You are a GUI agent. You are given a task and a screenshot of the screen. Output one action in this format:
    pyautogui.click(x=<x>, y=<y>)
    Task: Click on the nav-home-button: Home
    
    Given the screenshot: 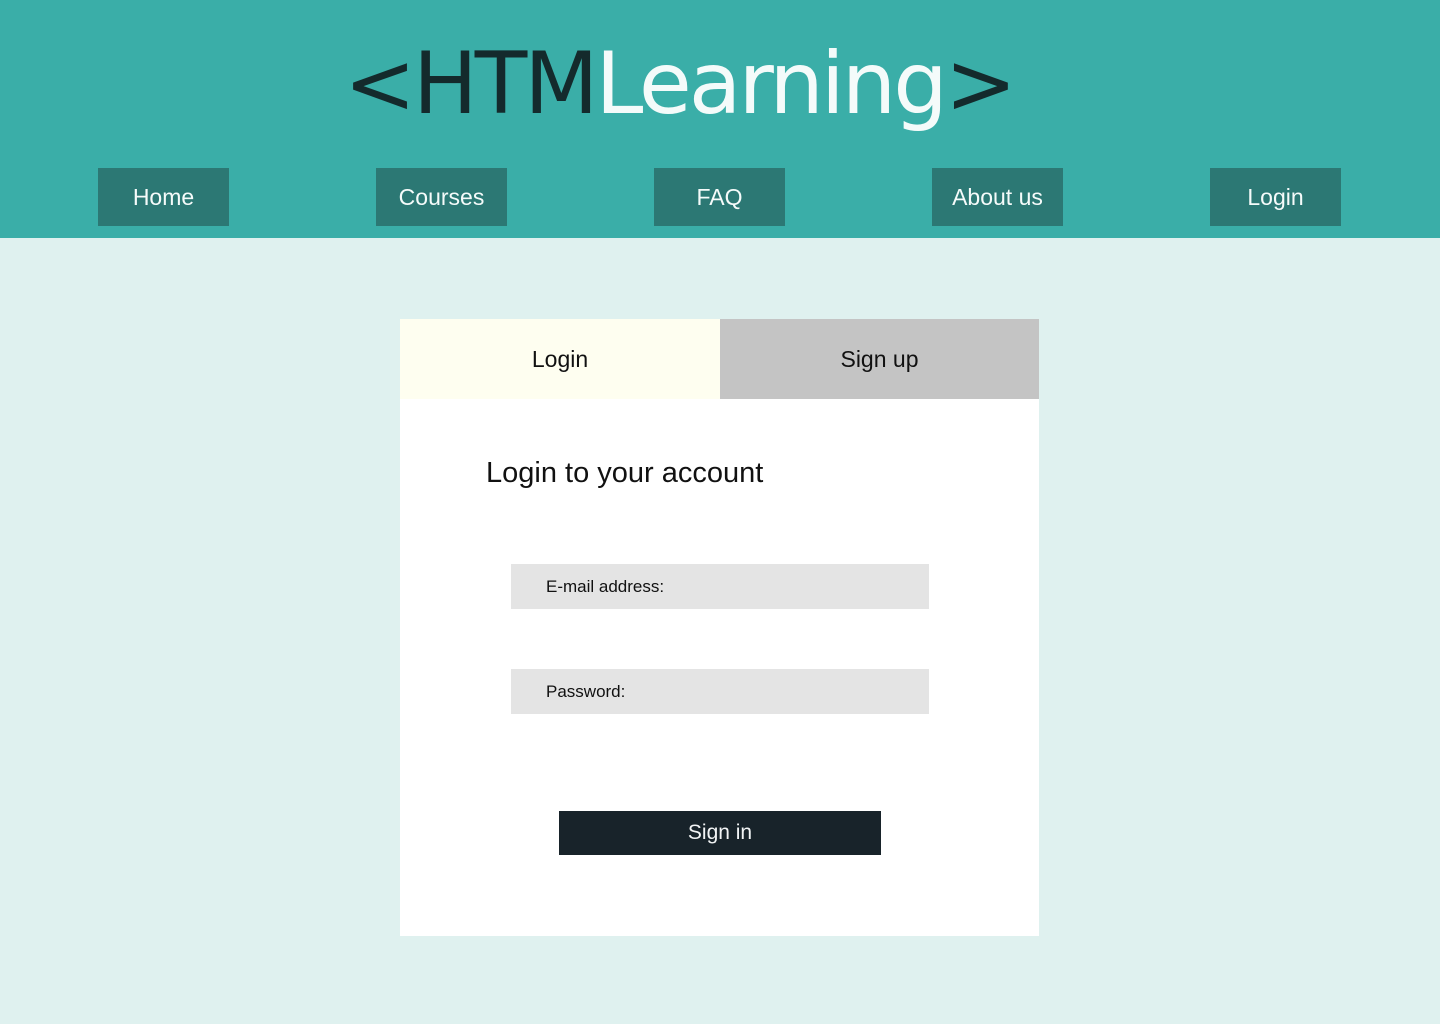 What is the action you would take?
    pyautogui.click(x=163, y=197)
    